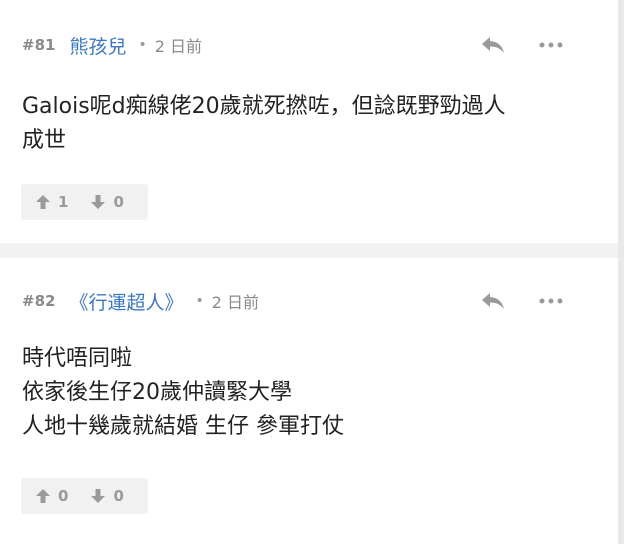 This screenshot has width=624, height=544. Describe the element at coordinates (97, 45) in the screenshot. I see `author-name: 熊孩兒` at that location.